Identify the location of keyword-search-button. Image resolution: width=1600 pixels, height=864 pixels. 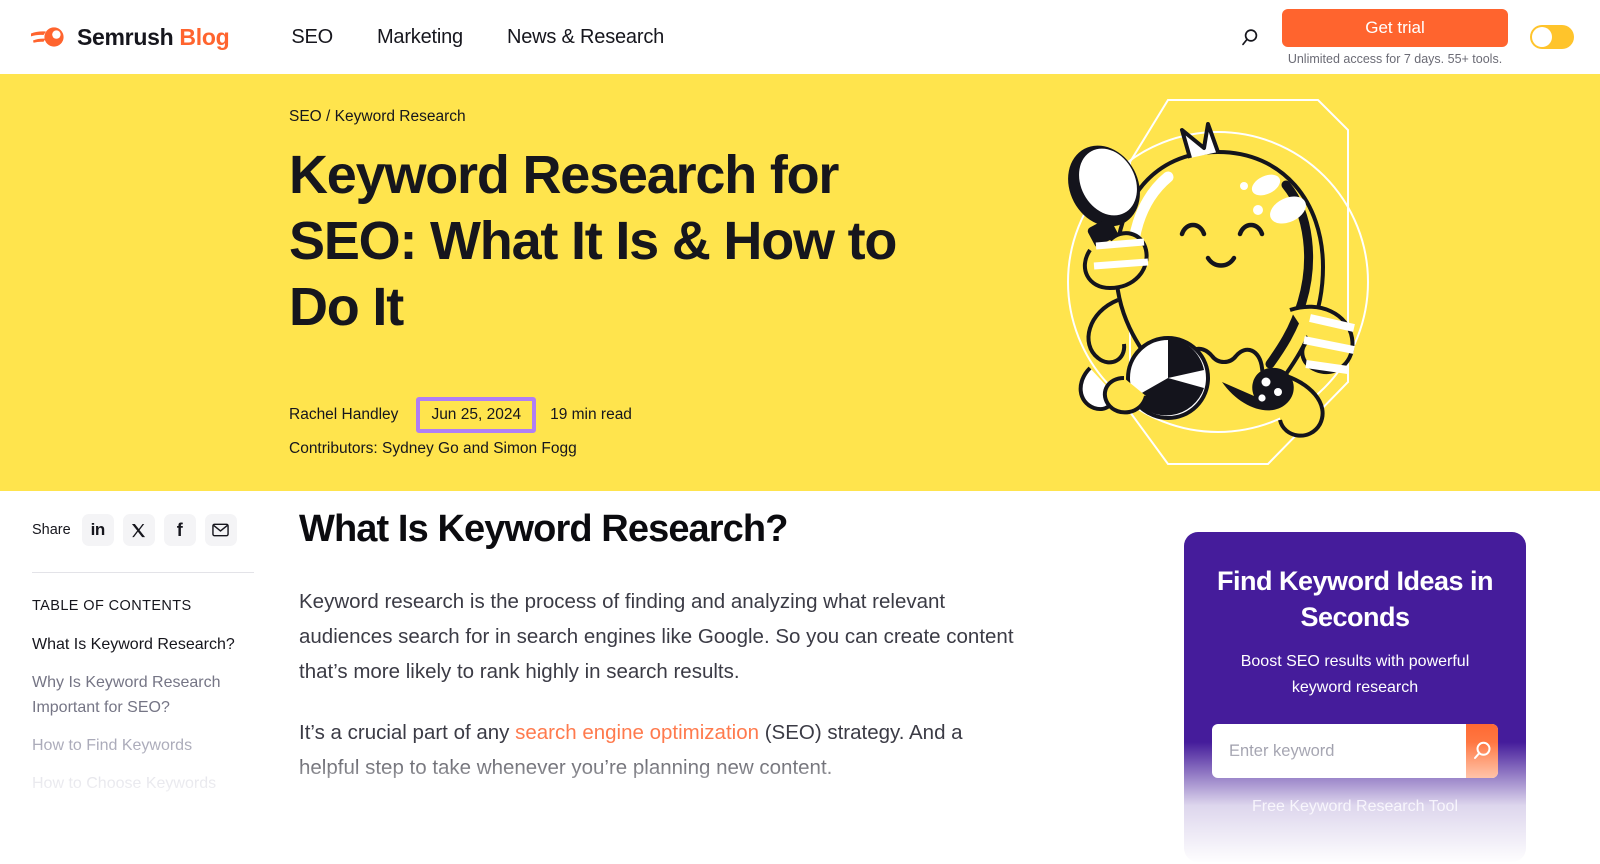
(1482, 751).